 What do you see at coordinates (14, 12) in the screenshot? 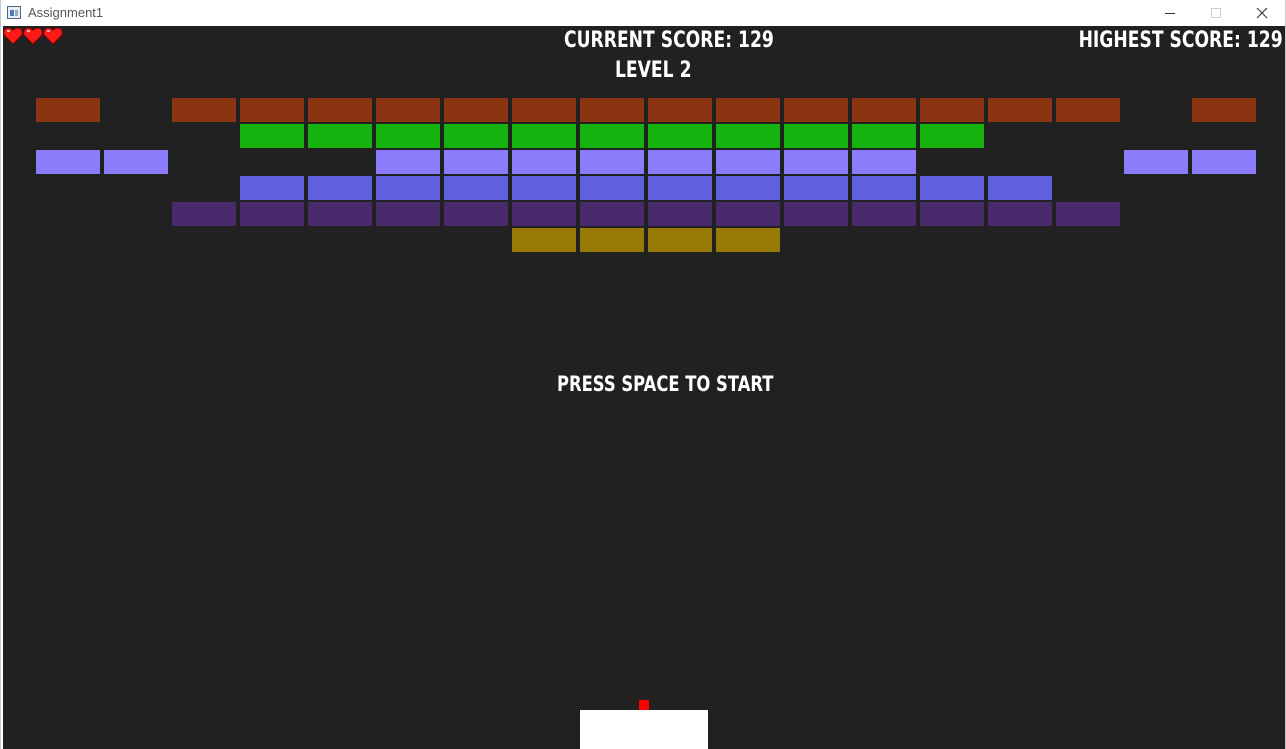
I see `window-app-icon` at bounding box center [14, 12].